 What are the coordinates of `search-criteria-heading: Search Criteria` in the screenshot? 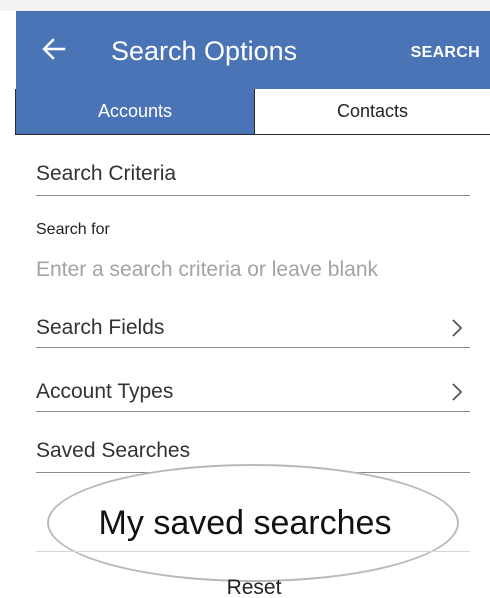 It's located at (106, 173).